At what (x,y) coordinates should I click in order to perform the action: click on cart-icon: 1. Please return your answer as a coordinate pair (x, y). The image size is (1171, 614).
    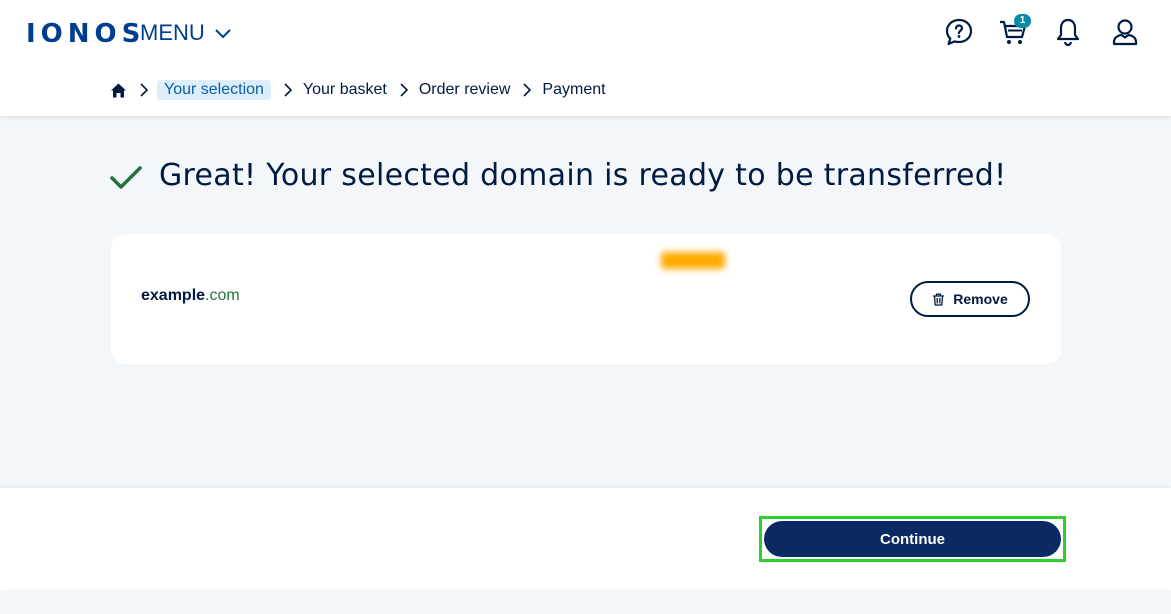
    Looking at the image, I should click on (1014, 30).